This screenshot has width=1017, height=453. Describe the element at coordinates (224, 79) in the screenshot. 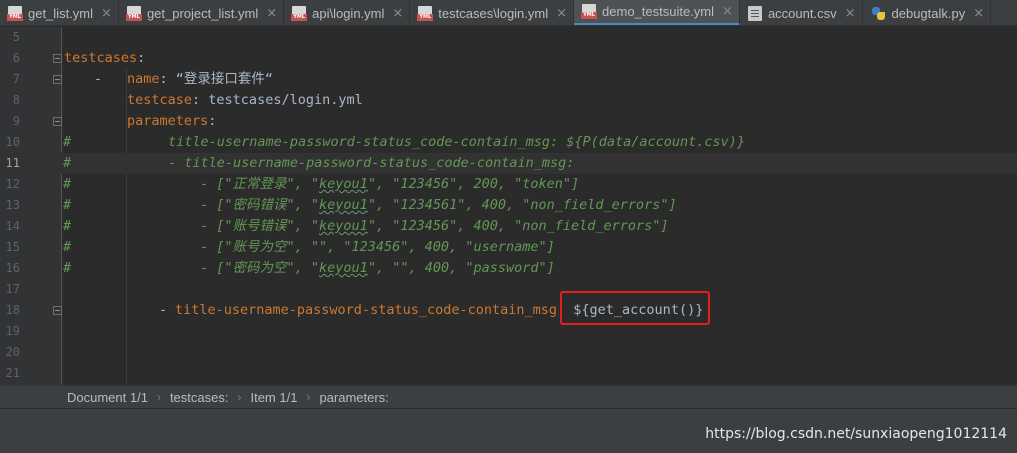

I see `yaml-value: “登录接口套件“` at that location.